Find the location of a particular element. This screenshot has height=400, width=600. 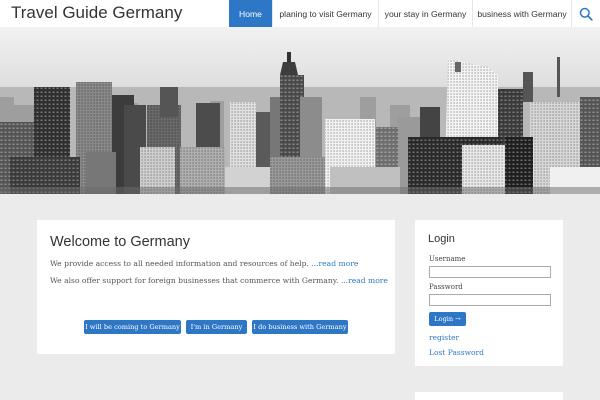

in-germany-button: I'm in Germany is located at coordinates (216, 327).